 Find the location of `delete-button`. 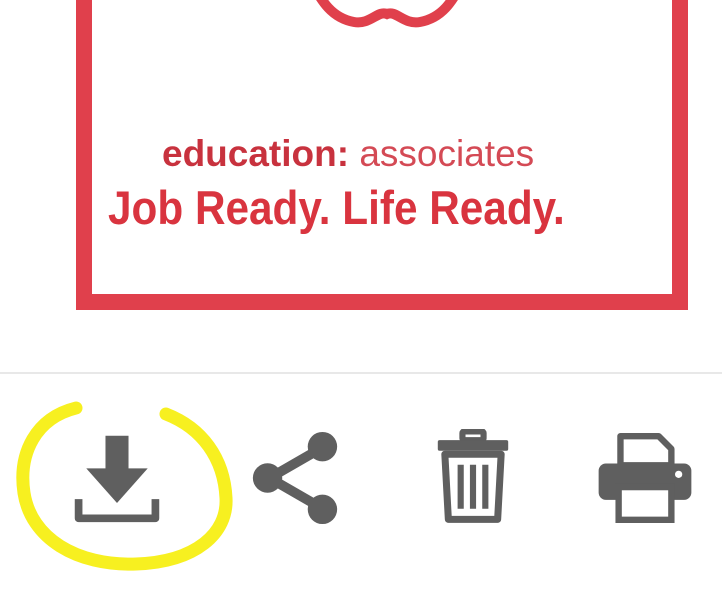

delete-button is located at coordinates (473, 478).